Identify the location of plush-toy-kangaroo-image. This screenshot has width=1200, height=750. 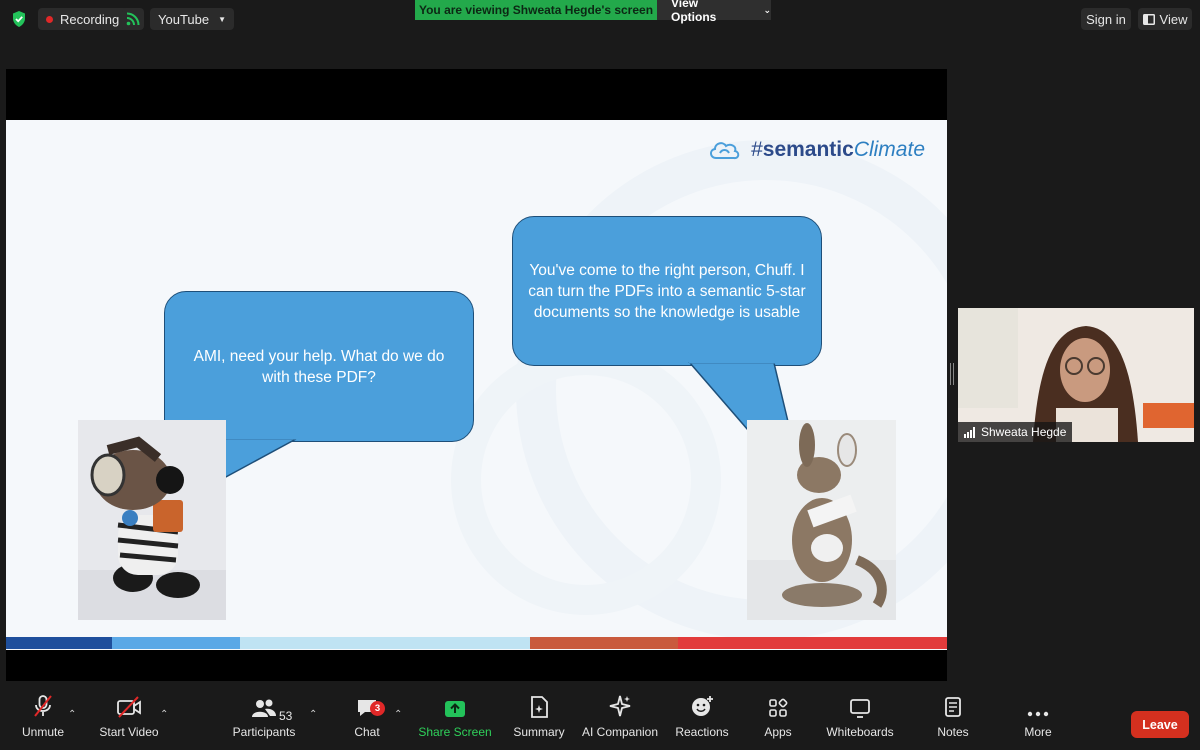
(821, 520).